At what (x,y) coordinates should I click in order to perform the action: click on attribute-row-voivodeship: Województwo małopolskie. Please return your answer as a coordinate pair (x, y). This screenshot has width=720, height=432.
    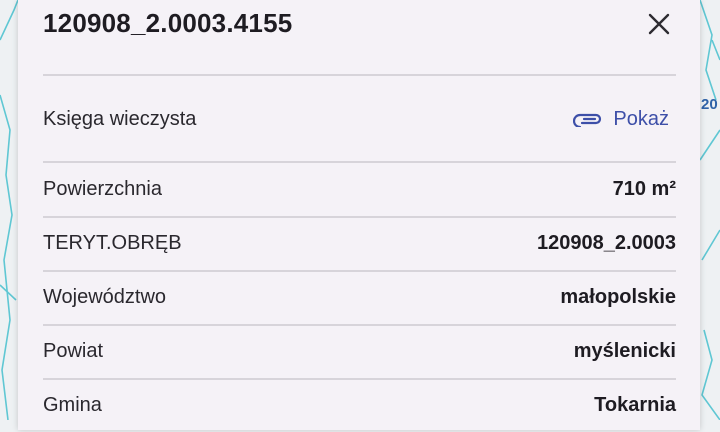
    Looking at the image, I should click on (359, 297).